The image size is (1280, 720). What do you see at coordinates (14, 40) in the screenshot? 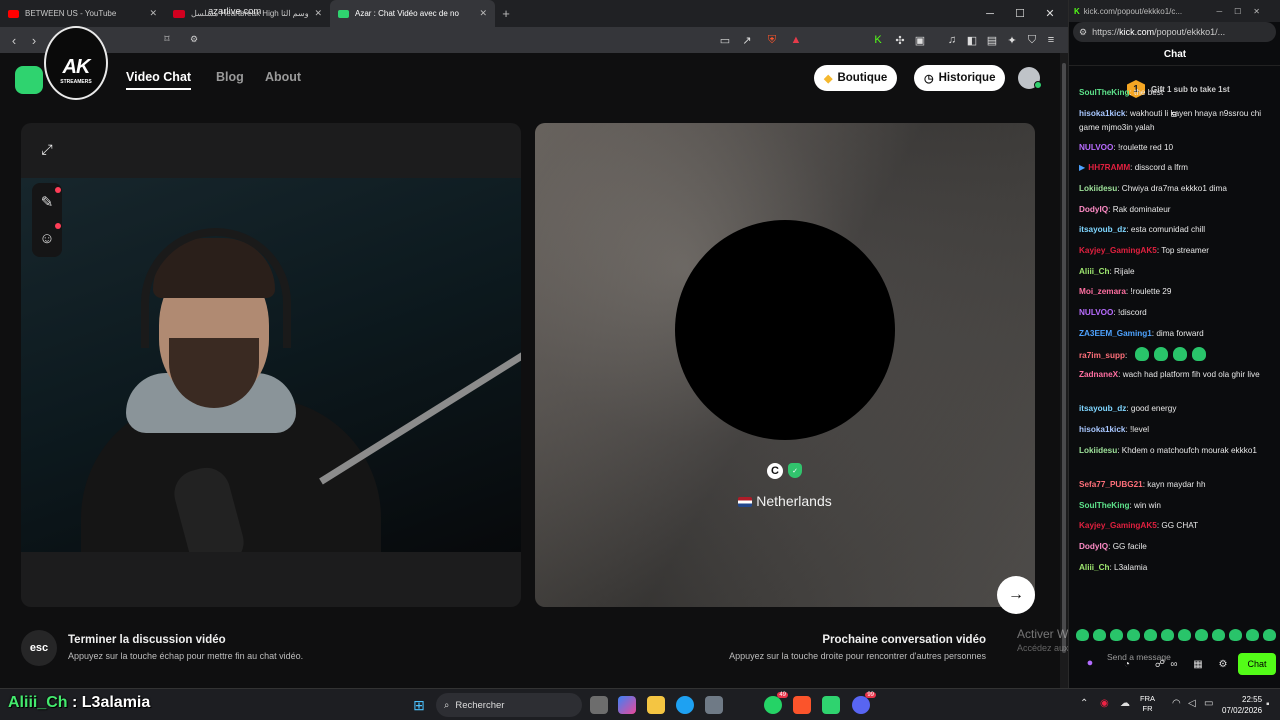
I see `back-icon: ‹` at bounding box center [14, 40].